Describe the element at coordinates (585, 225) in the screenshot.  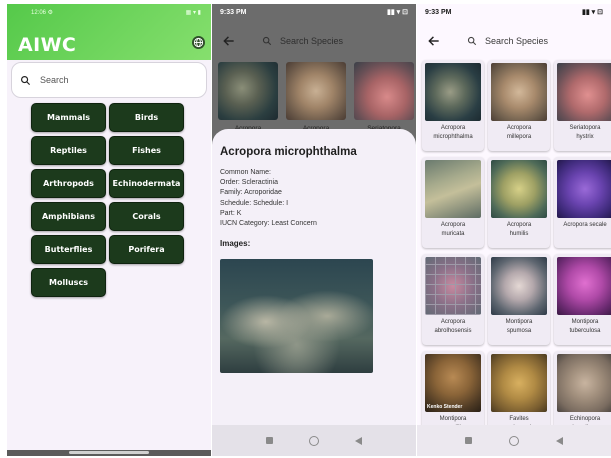
I see `species-name: Acropora secale` at that location.